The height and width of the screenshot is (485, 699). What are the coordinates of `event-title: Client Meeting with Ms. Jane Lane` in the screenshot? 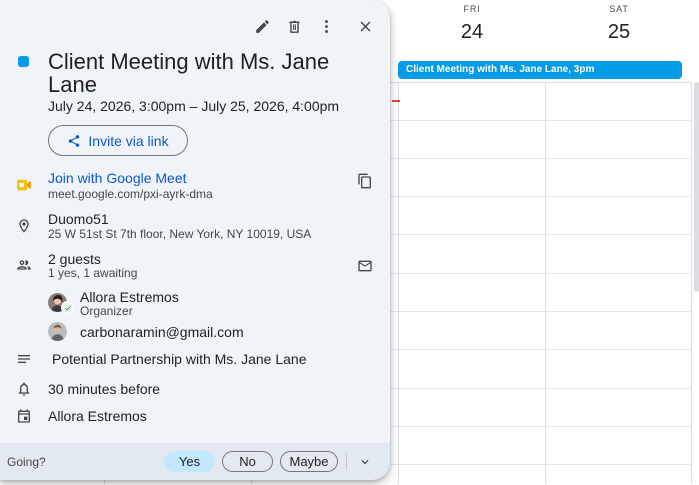 It's located at (189, 73).